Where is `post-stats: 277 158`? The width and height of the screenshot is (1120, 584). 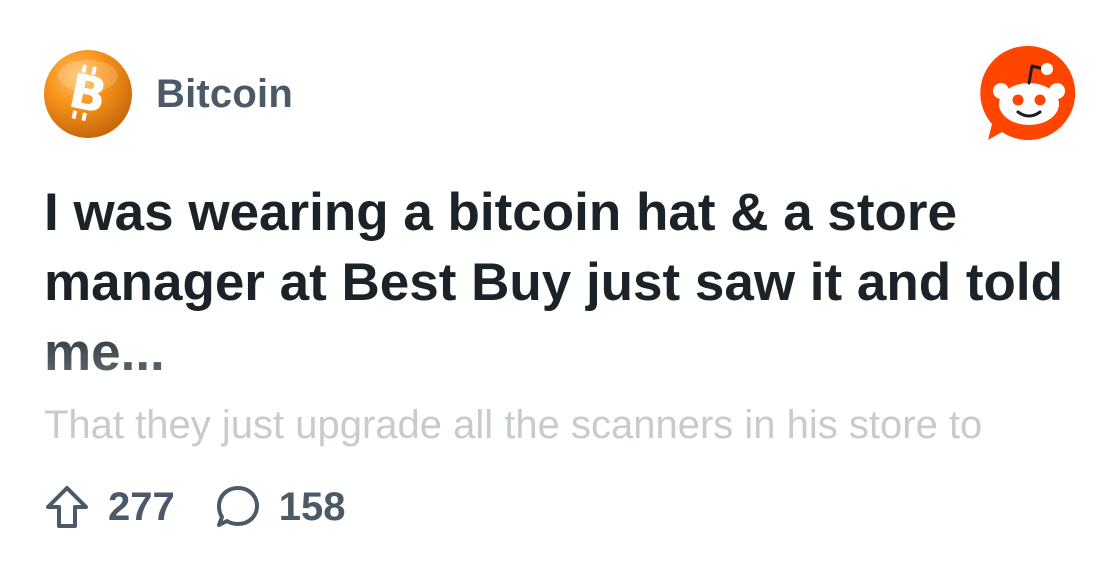
post-stats: 277 158 is located at coordinates (195, 507).